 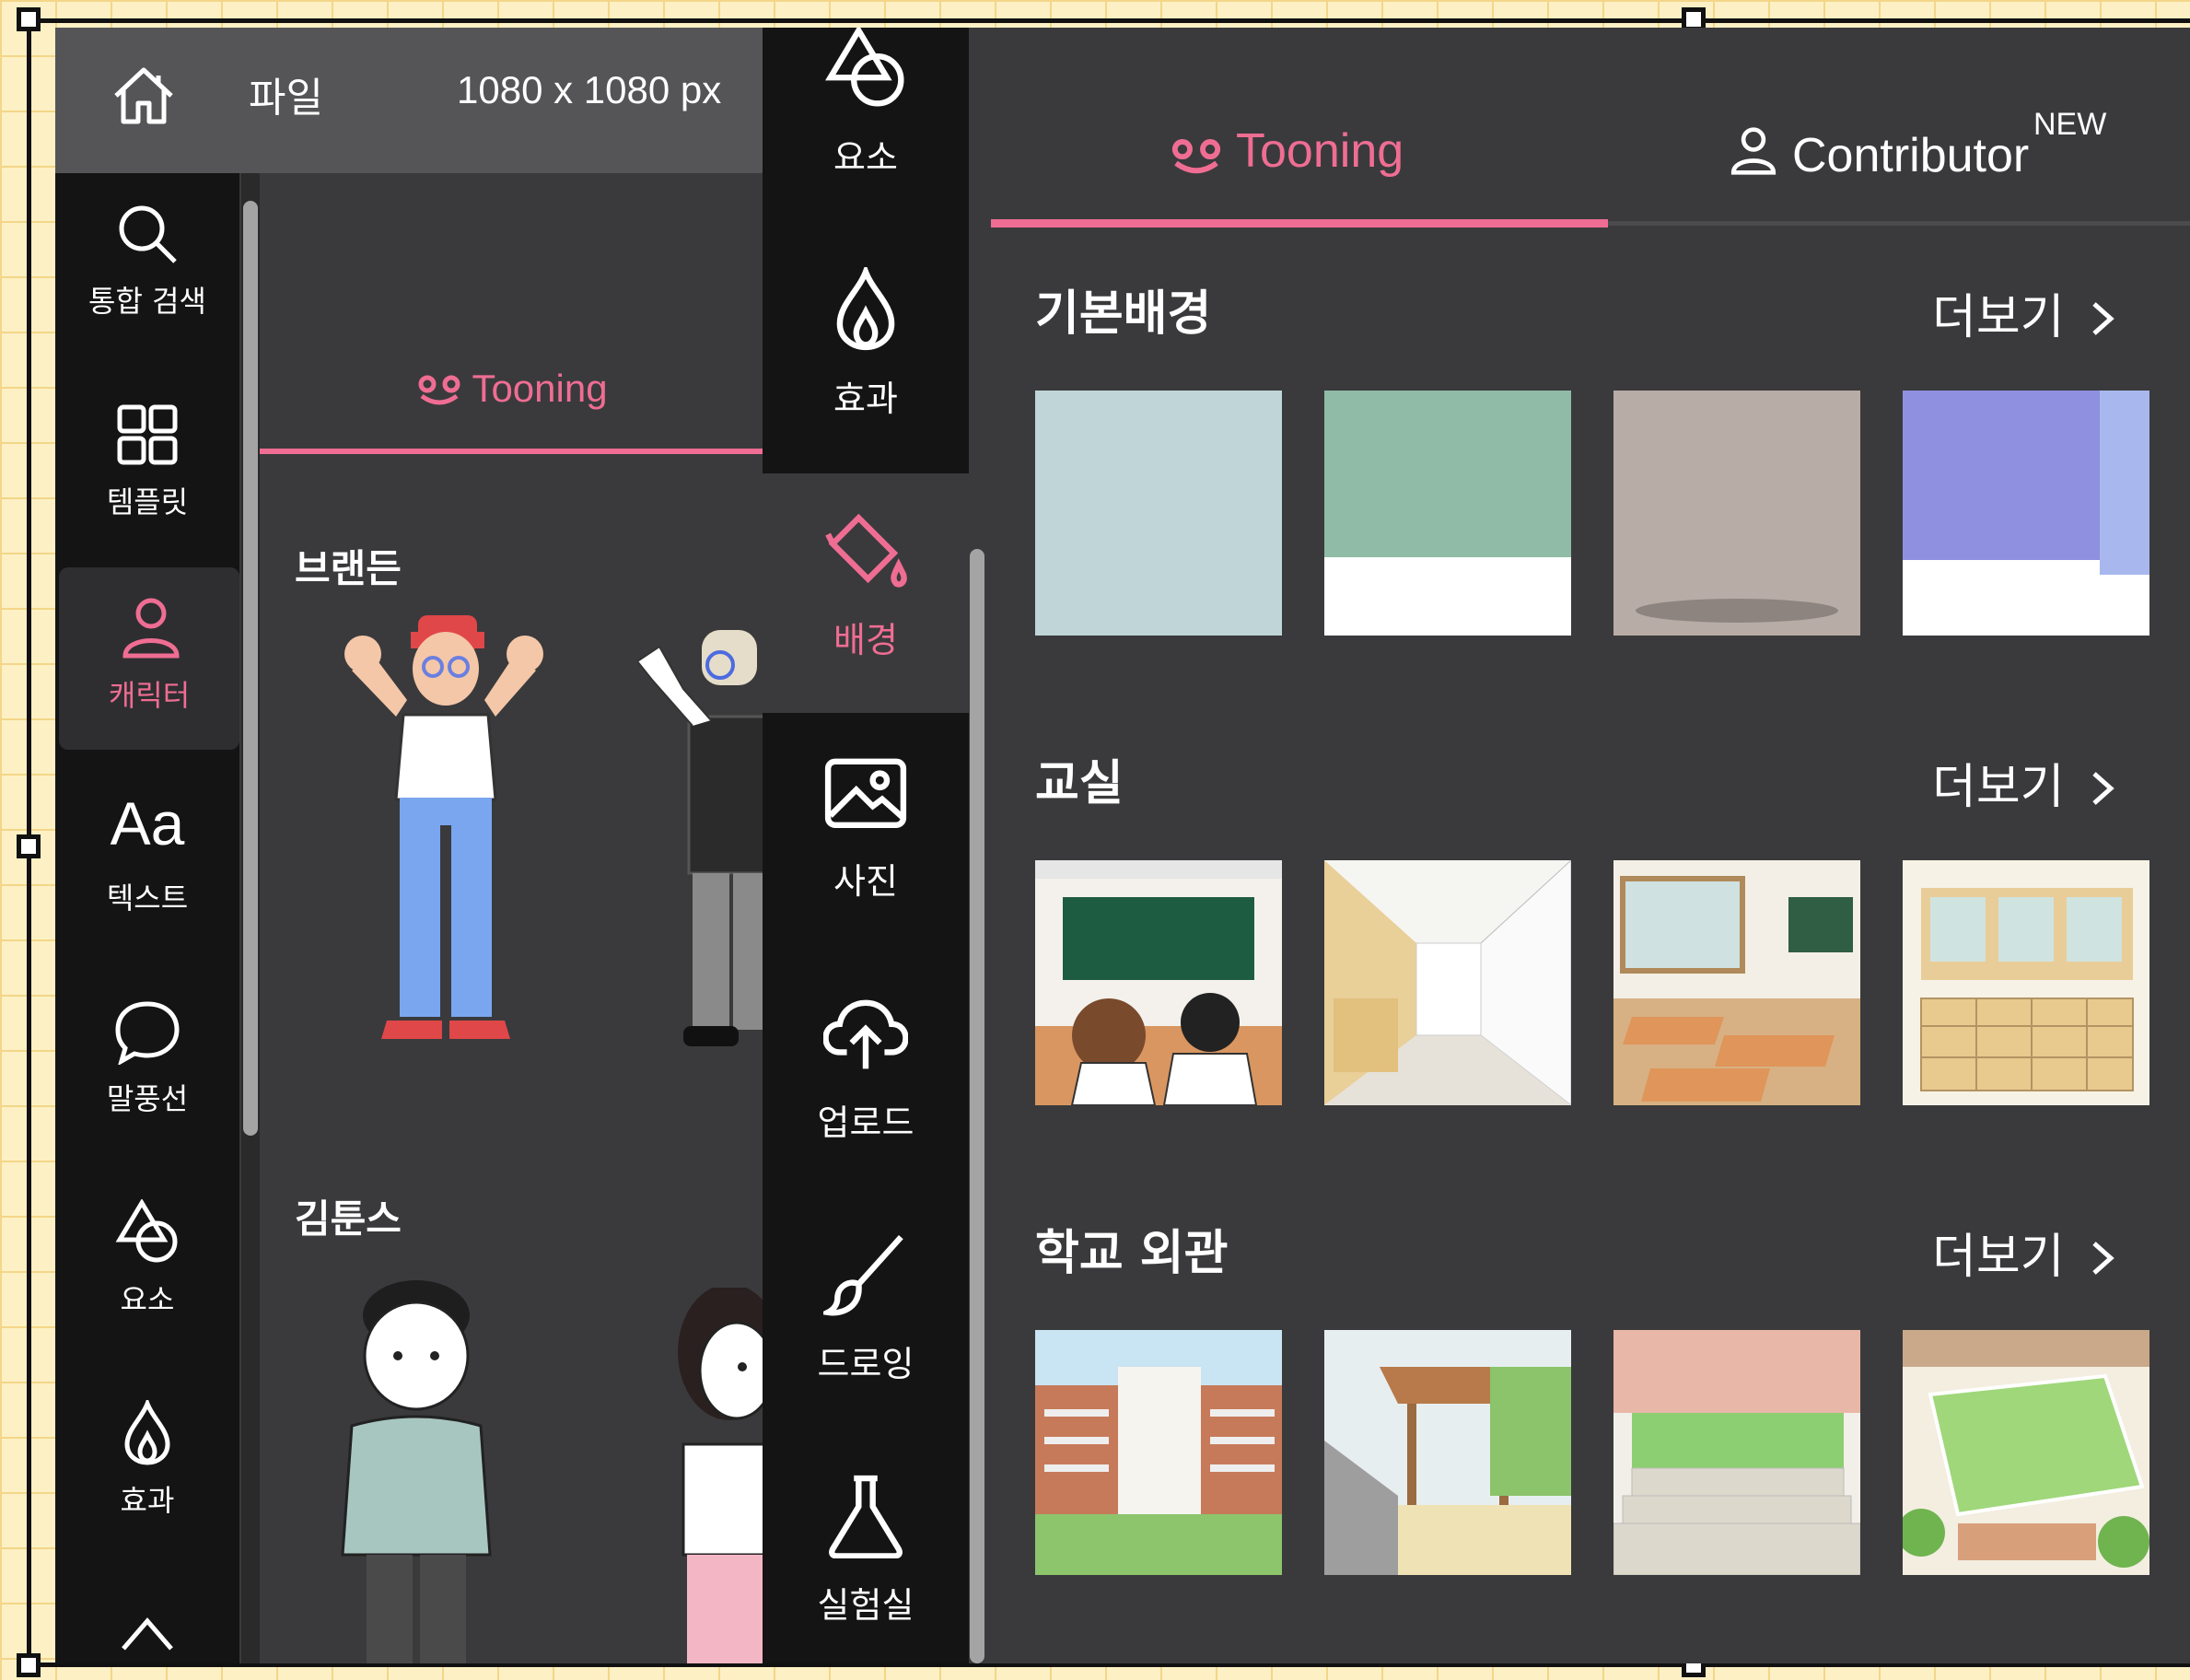 What do you see at coordinates (147, 1098) in the screenshot?
I see `nav-label: 말풍선` at bounding box center [147, 1098].